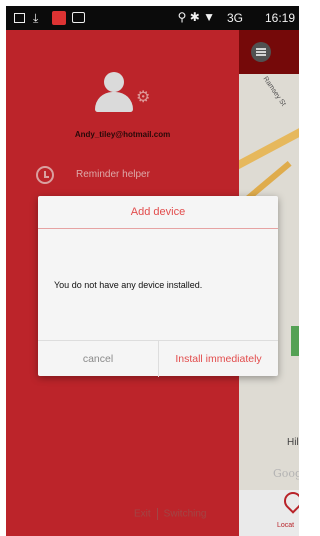 The image size is (320, 536). What do you see at coordinates (158, 212) in the screenshot?
I see `dialog-title: Add device` at bounding box center [158, 212].